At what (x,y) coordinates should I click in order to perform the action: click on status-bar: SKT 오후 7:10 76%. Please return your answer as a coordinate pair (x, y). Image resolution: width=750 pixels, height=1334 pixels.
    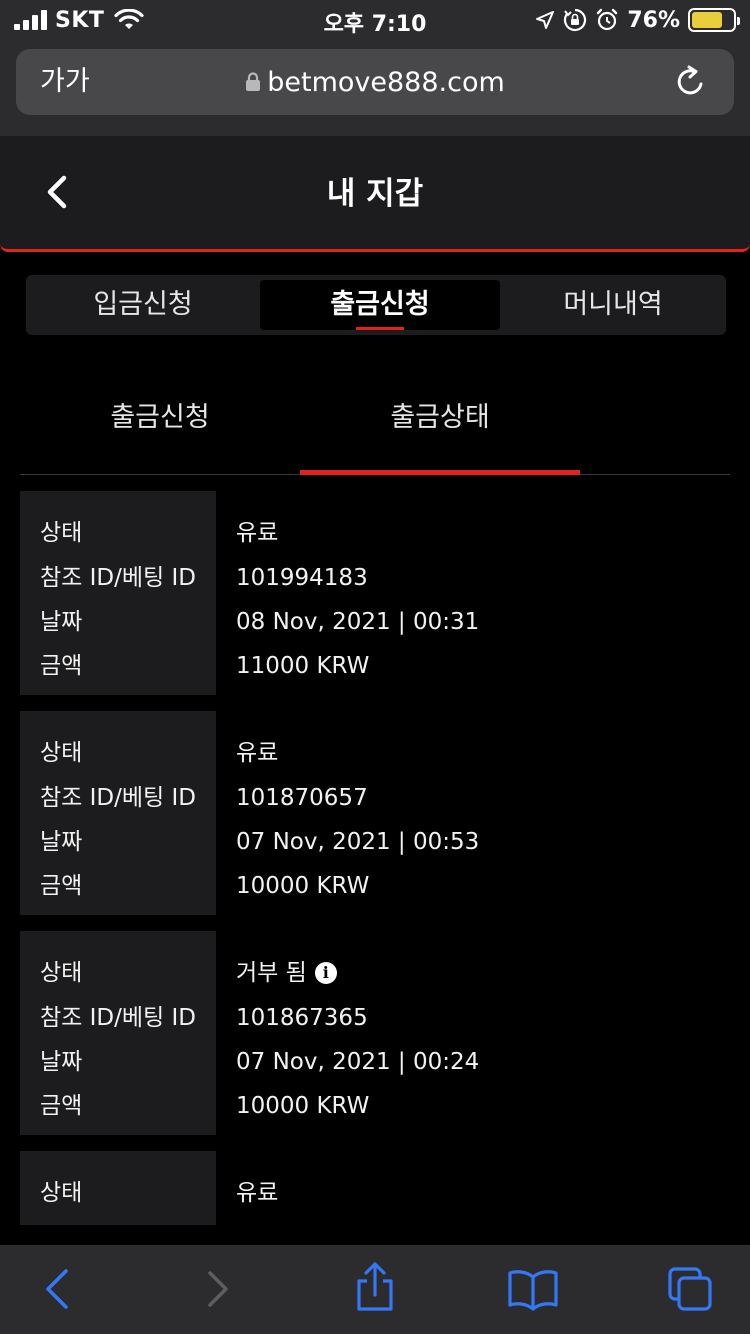
    Looking at the image, I should click on (375, 20).